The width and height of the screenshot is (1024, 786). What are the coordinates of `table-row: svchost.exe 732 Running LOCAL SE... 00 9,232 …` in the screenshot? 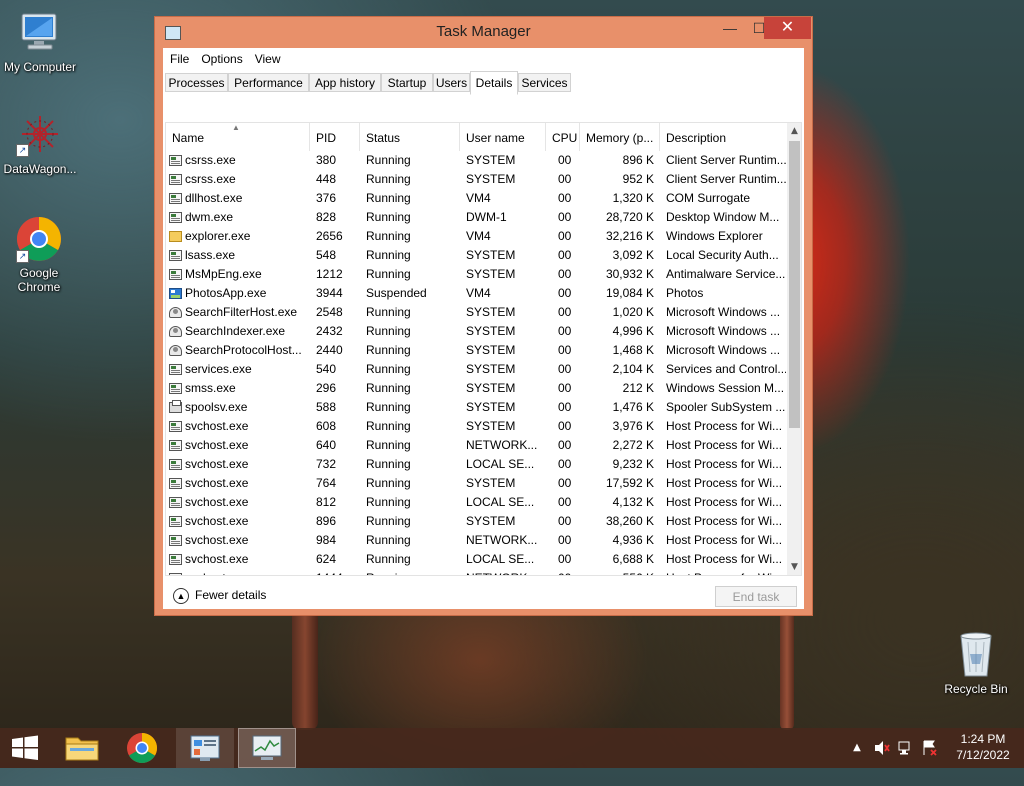 It's located at (476, 464).